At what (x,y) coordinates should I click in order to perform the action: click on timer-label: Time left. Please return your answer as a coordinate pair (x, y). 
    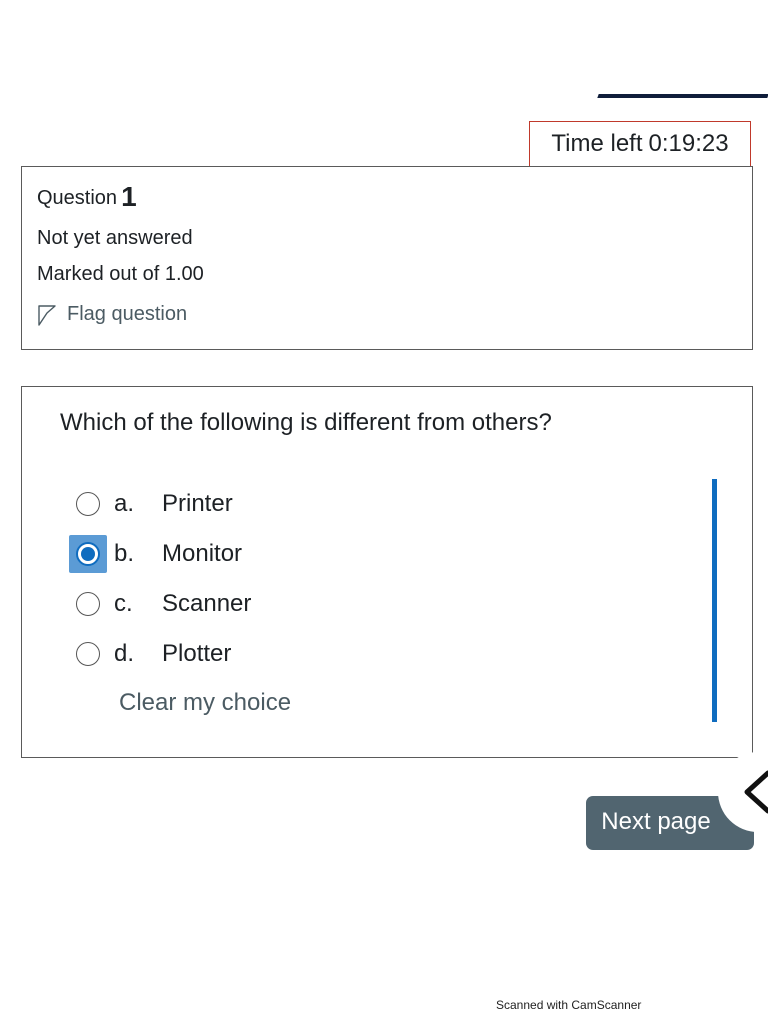
    Looking at the image, I should click on (597, 143).